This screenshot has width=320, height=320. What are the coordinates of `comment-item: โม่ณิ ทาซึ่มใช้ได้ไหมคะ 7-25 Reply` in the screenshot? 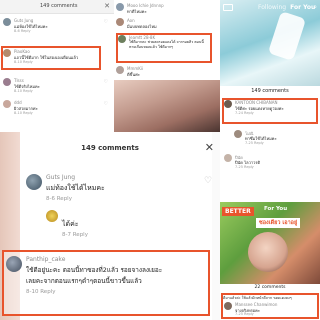 It's located at (276, 139).